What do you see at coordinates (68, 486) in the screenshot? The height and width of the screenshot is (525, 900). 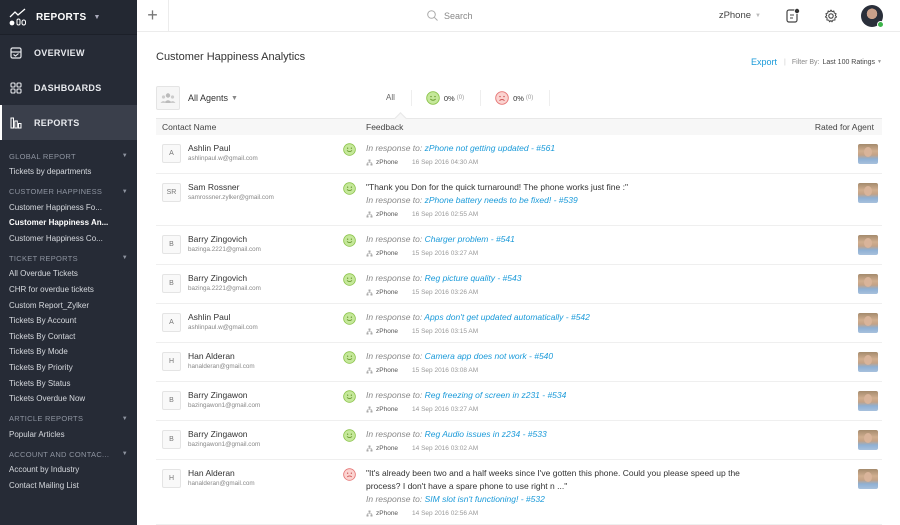 I see `sidebar-item: Contact Mailing List` at bounding box center [68, 486].